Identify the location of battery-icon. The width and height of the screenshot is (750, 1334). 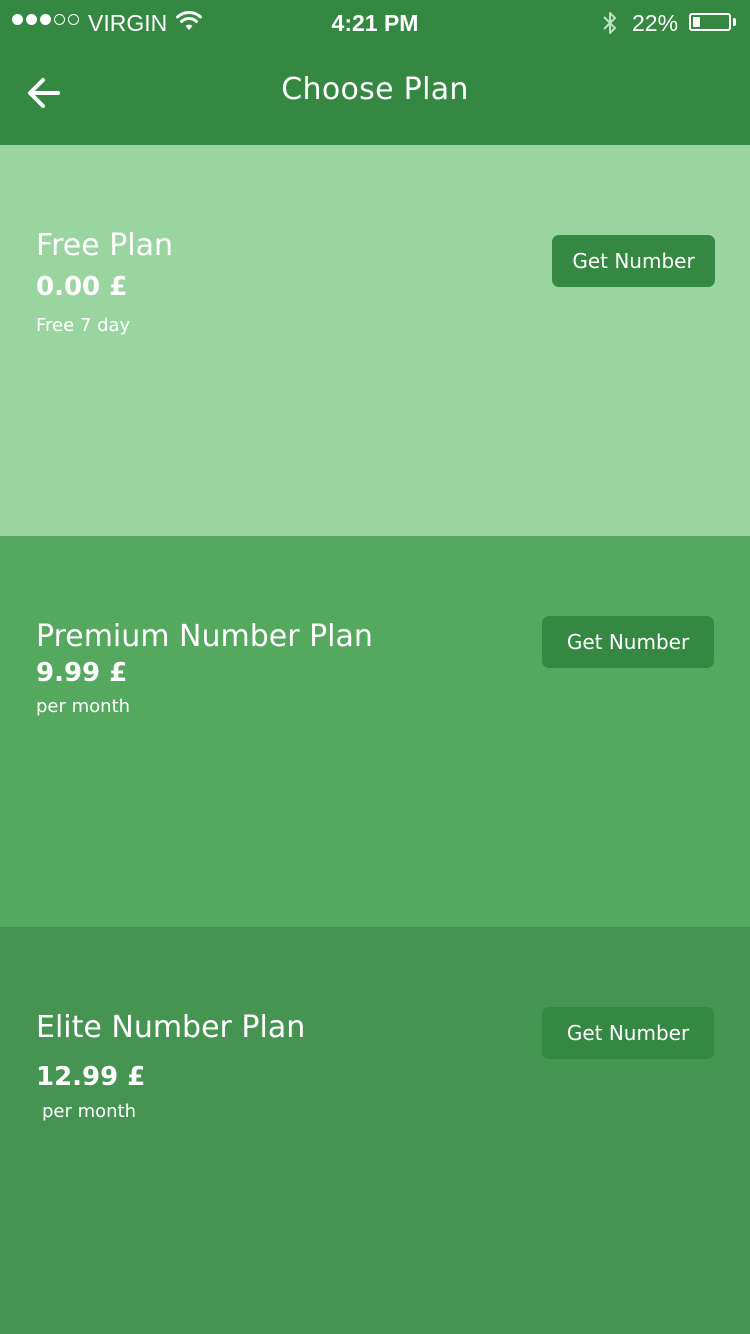
(710, 22).